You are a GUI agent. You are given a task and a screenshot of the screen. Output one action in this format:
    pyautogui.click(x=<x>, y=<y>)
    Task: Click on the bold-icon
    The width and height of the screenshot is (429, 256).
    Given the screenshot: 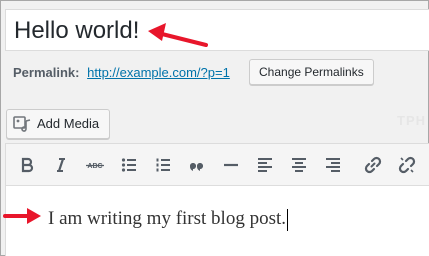 What is the action you would take?
    pyautogui.click(x=27, y=165)
    